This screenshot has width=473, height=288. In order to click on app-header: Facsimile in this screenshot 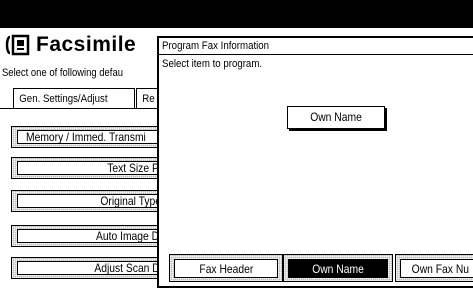, I will do `click(70, 45)`.